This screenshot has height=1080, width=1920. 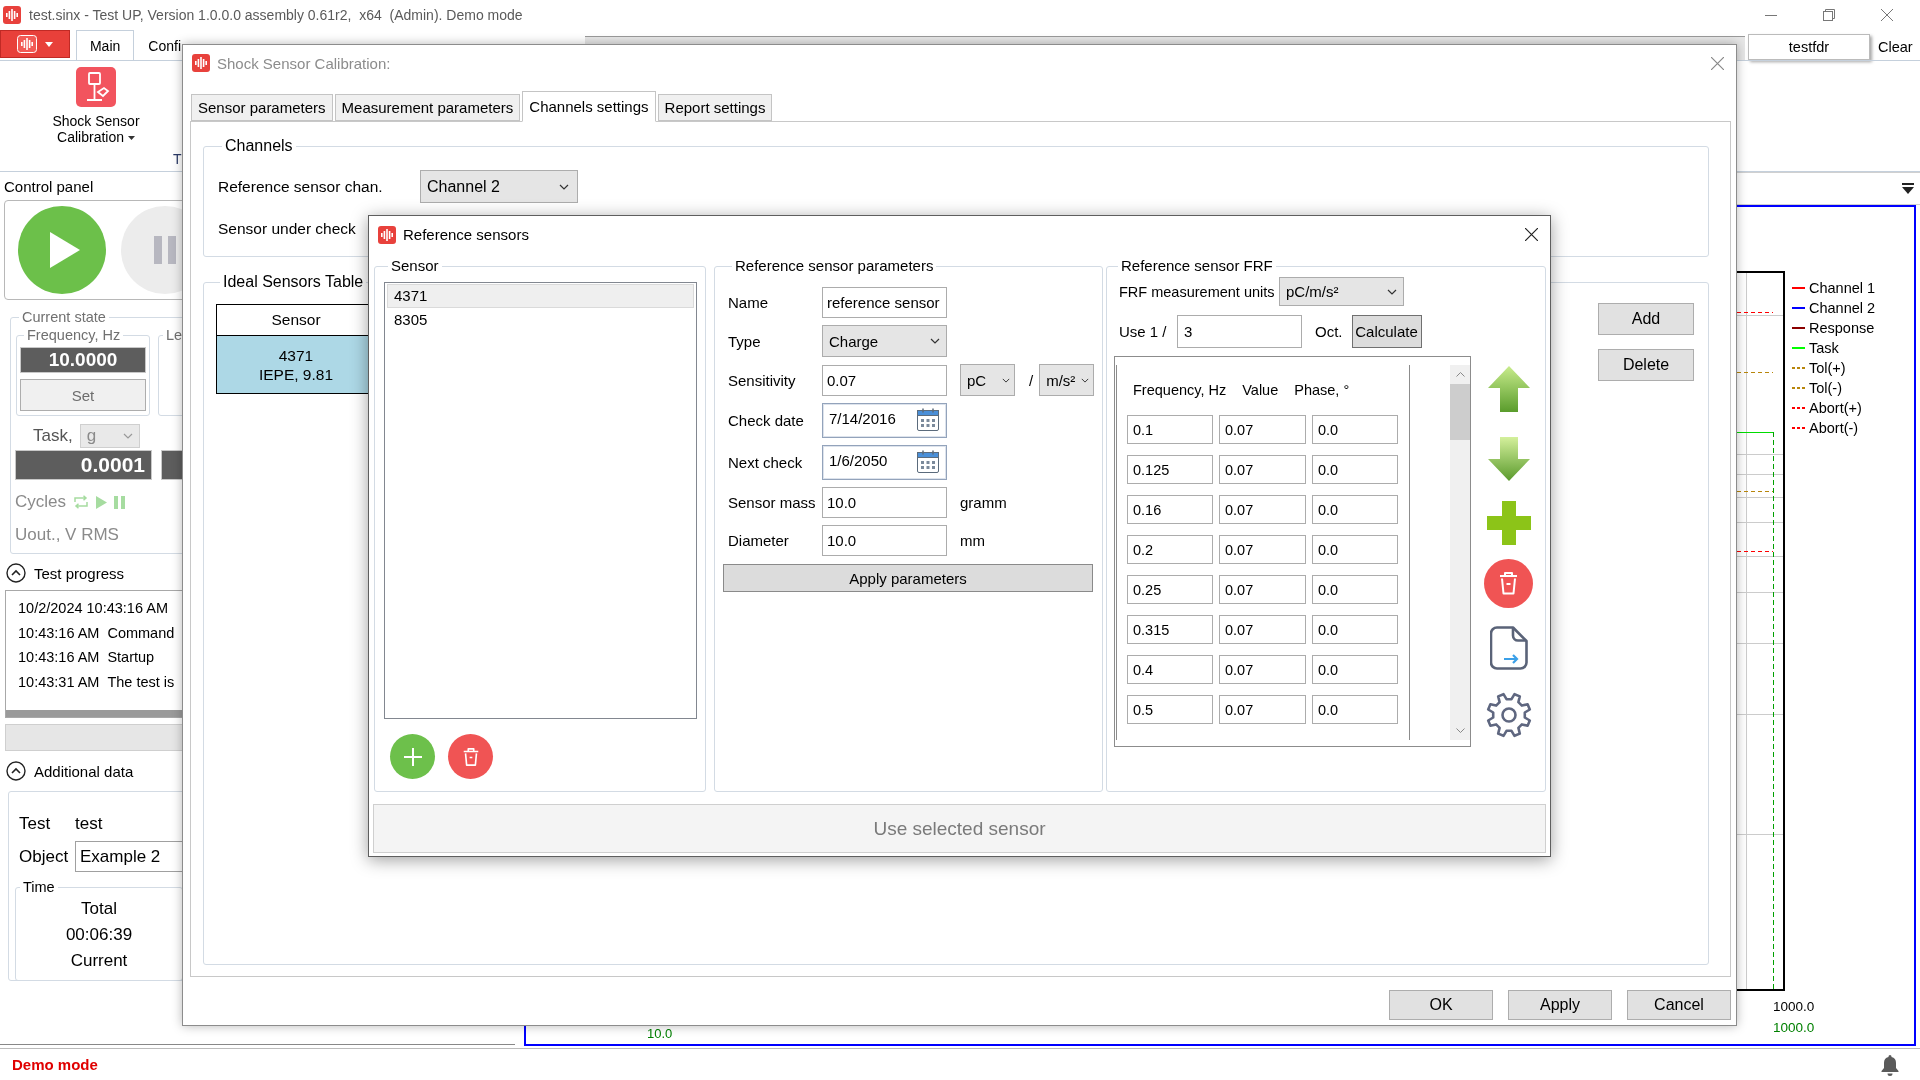 What do you see at coordinates (1908, 188) in the screenshot?
I see `dropdown-arrow-icon` at bounding box center [1908, 188].